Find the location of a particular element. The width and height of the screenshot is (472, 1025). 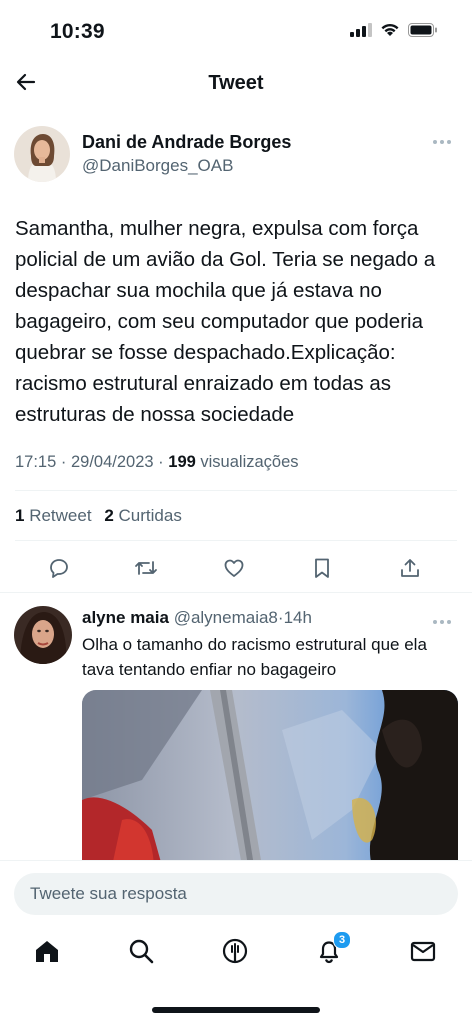

reply-icon is located at coordinates (59, 570).